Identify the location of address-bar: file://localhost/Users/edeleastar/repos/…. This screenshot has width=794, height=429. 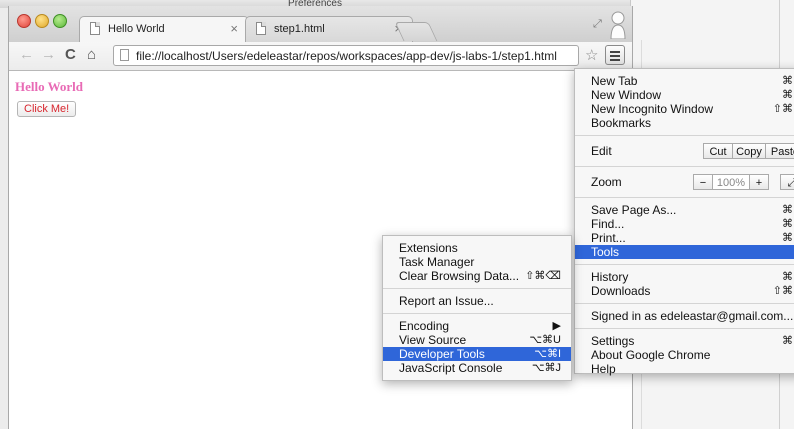
(346, 55).